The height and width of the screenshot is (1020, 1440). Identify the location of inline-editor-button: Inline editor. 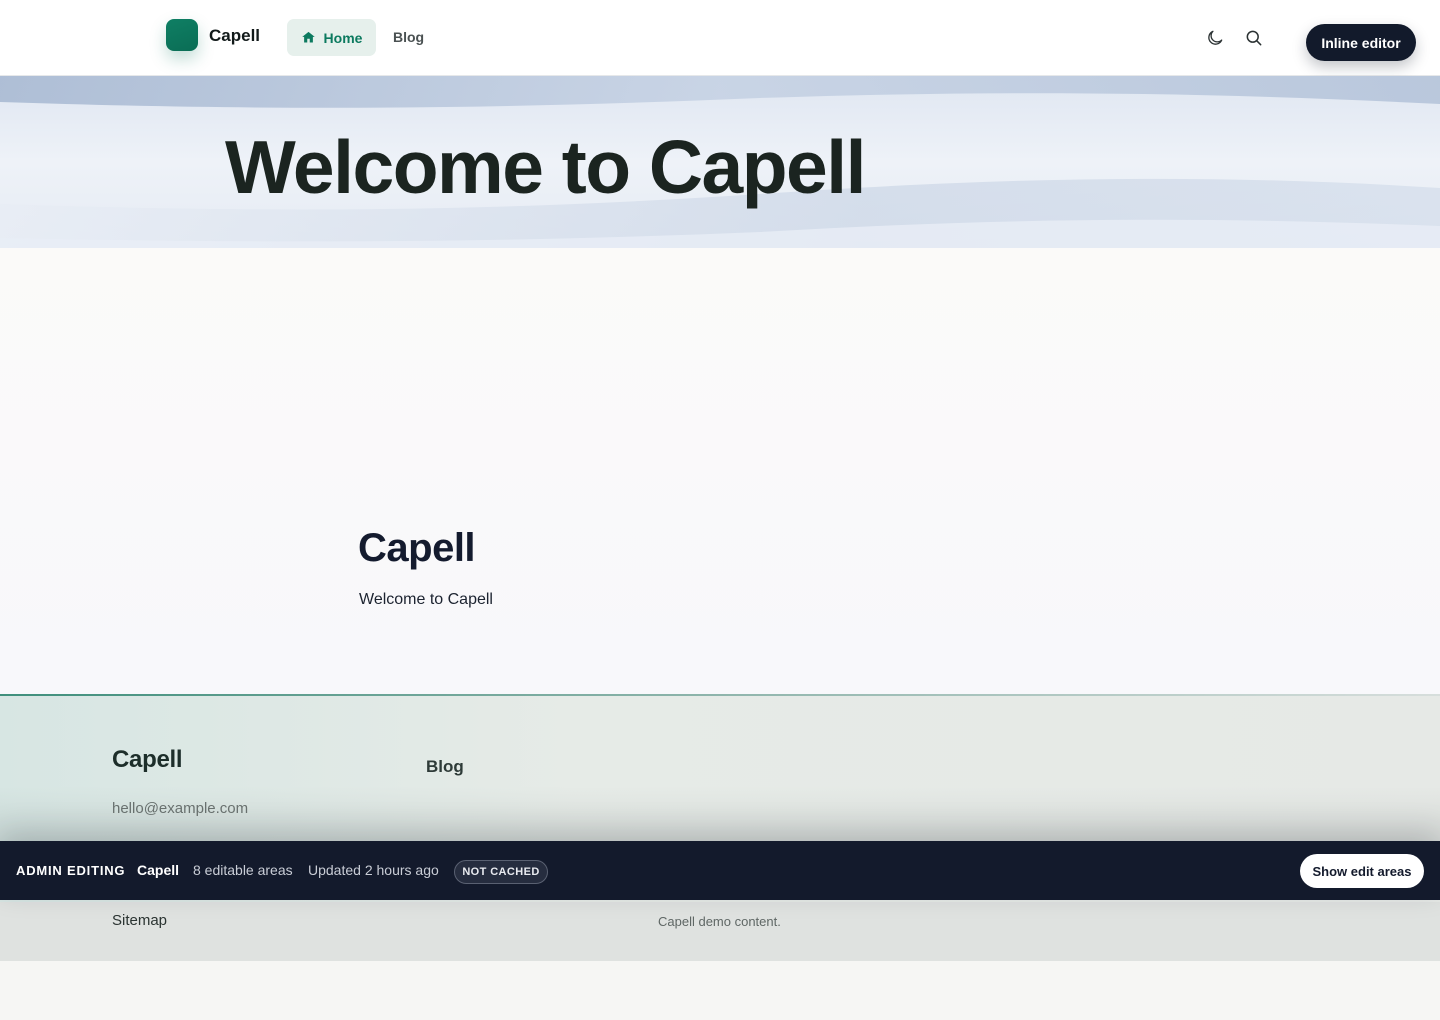
(1361, 42).